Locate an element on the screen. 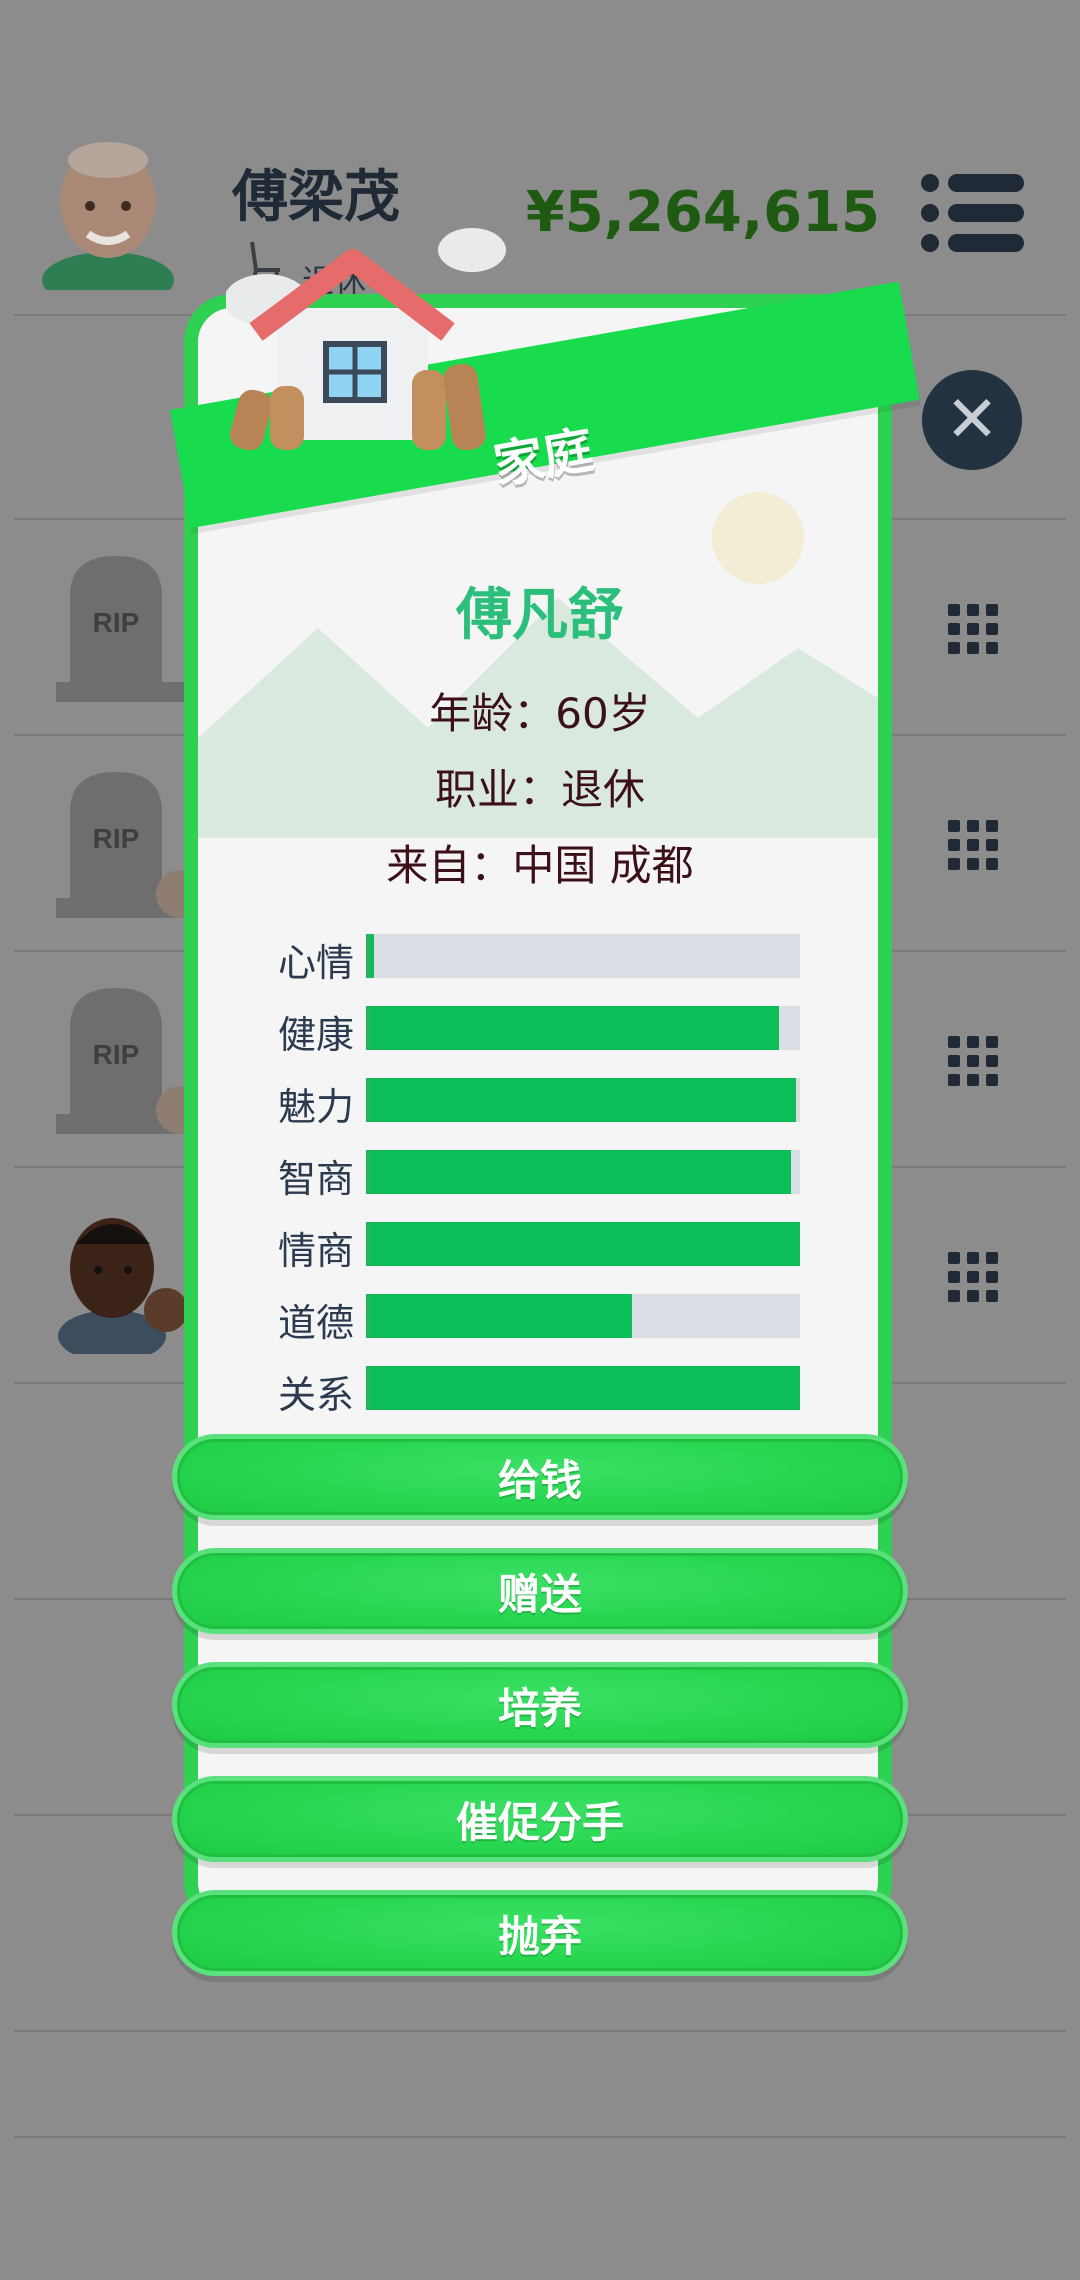  stat-label-relationship: 关系 is located at coordinates (315, 1395).